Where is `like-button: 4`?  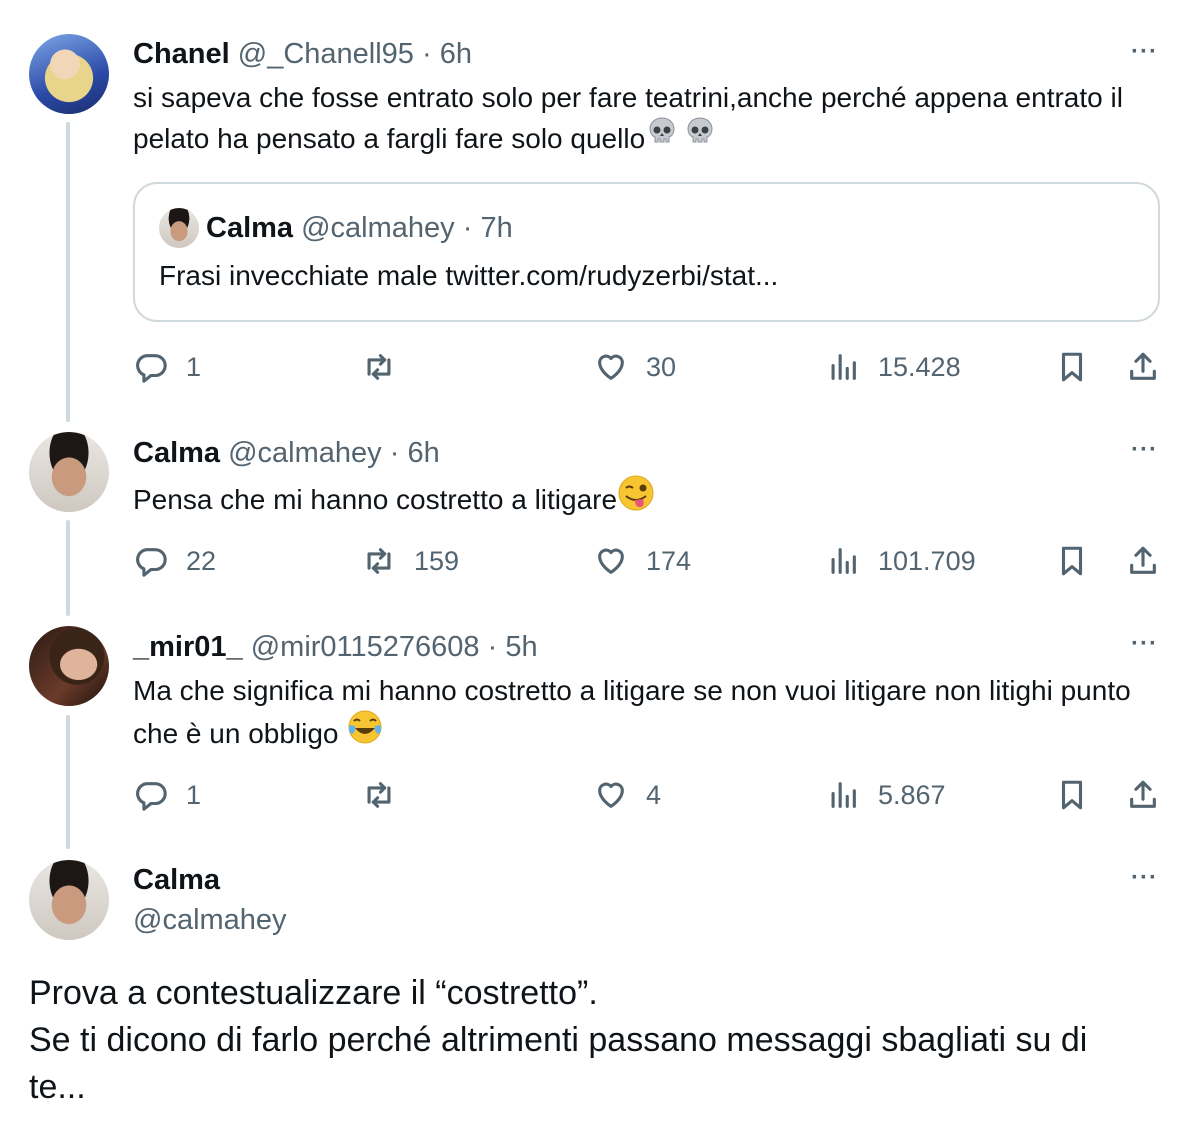 like-button: 4 is located at coordinates (627, 795).